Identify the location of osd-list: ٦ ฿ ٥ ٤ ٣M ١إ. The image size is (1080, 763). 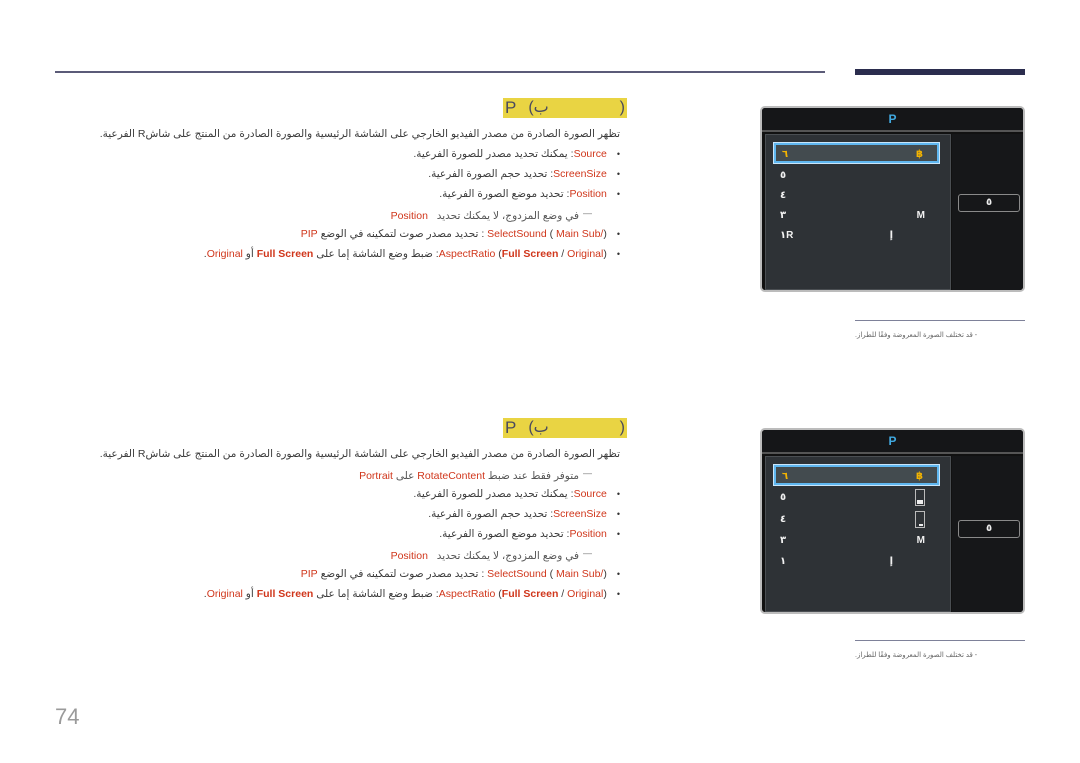
(858, 534).